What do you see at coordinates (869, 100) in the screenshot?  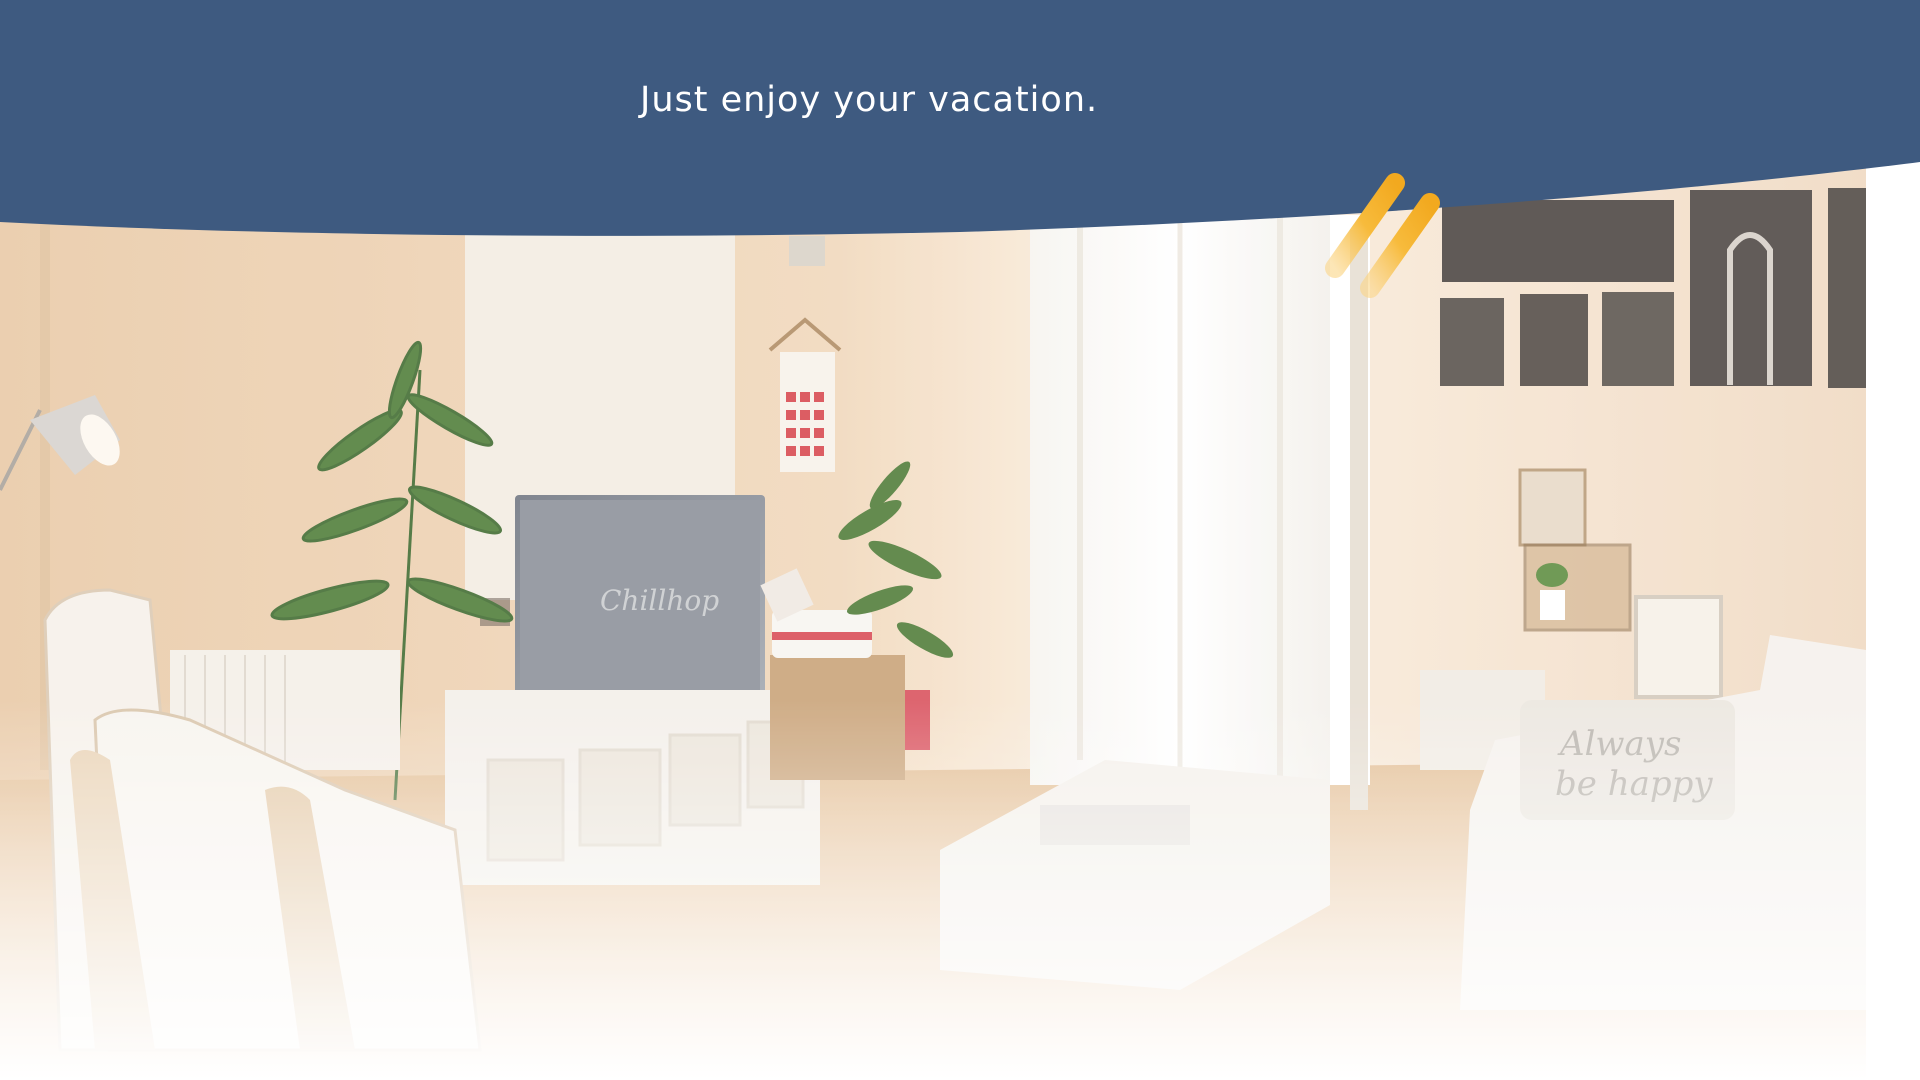 I see `tagline: Just enjoy your vacation.` at bounding box center [869, 100].